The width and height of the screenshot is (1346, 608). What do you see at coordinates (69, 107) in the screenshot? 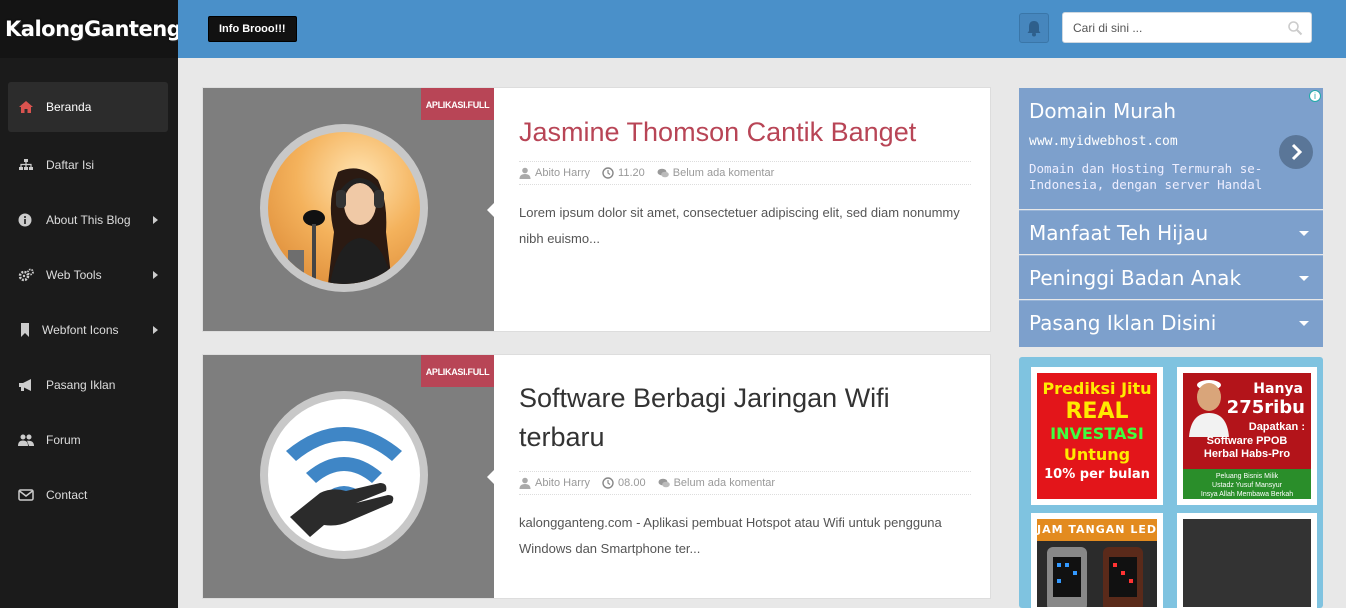
I see `sidebar-item-label: Beranda` at bounding box center [69, 107].